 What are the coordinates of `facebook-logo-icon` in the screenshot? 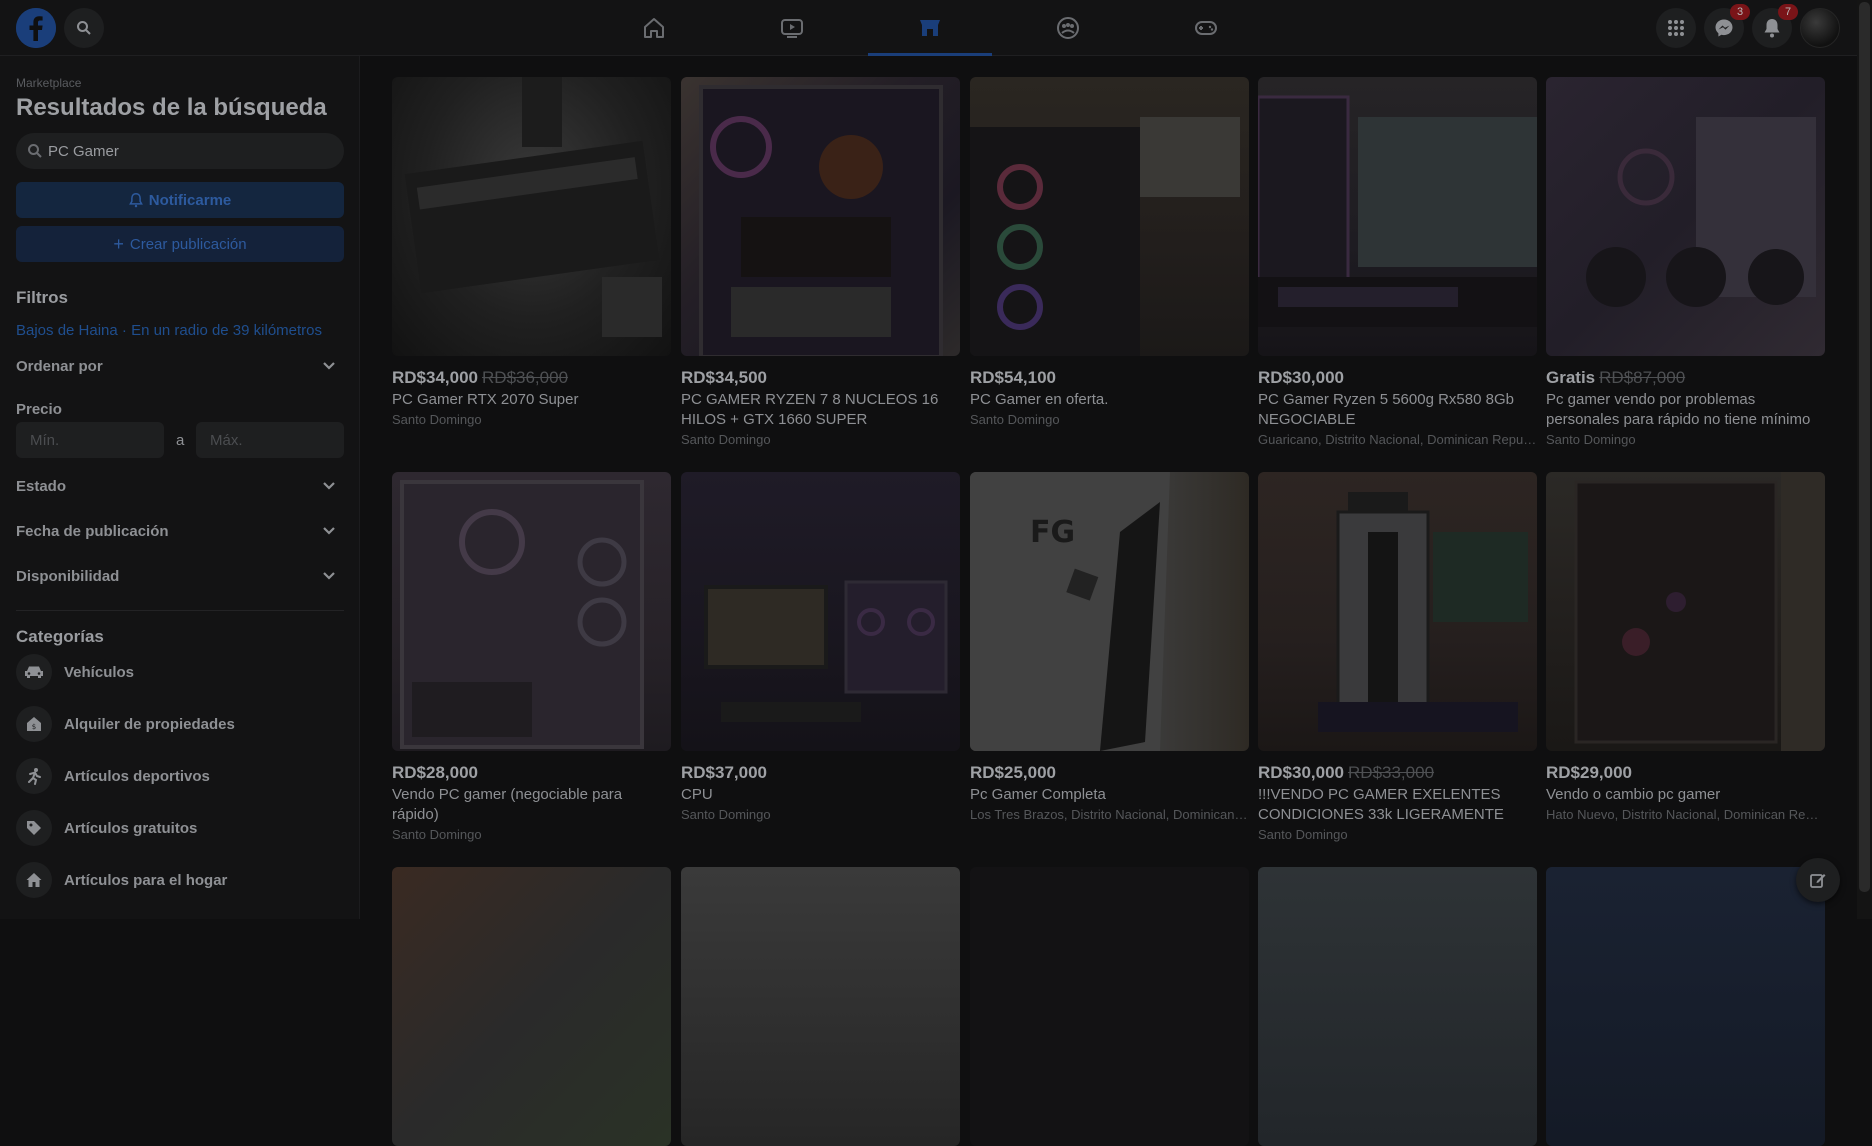 It's located at (36, 28).